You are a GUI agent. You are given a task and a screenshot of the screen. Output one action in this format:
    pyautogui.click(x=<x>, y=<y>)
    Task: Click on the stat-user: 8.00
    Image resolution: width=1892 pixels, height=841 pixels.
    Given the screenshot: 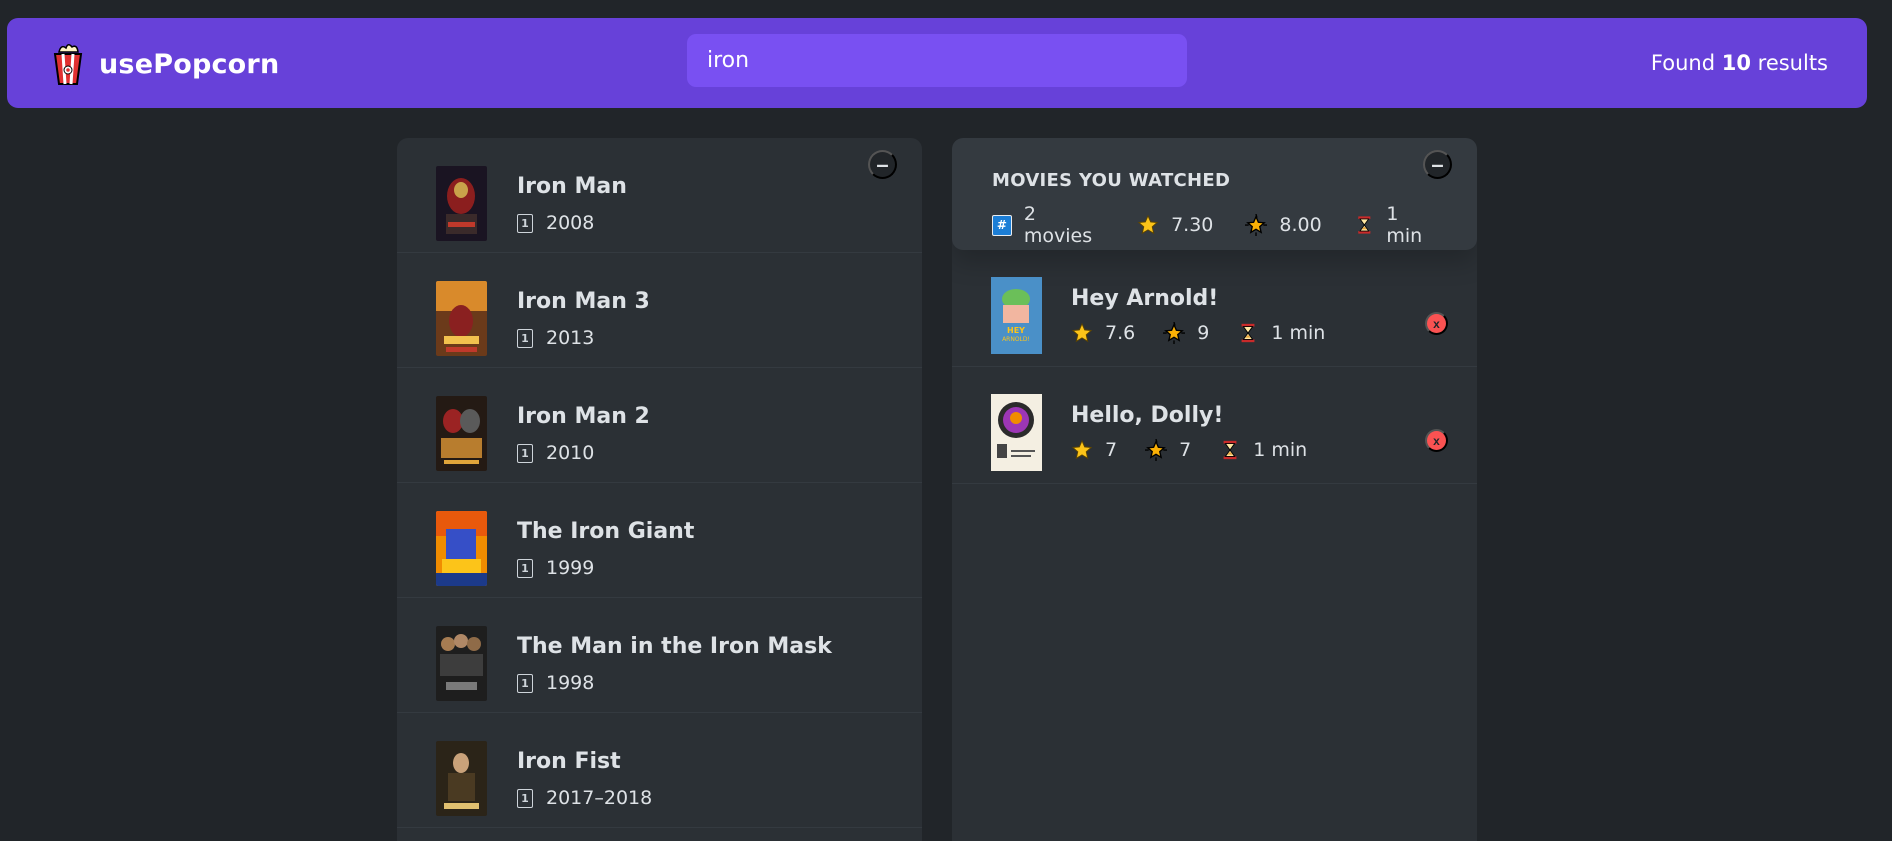 What is the action you would take?
    pyautogui.click(x=1283, y=225)
    